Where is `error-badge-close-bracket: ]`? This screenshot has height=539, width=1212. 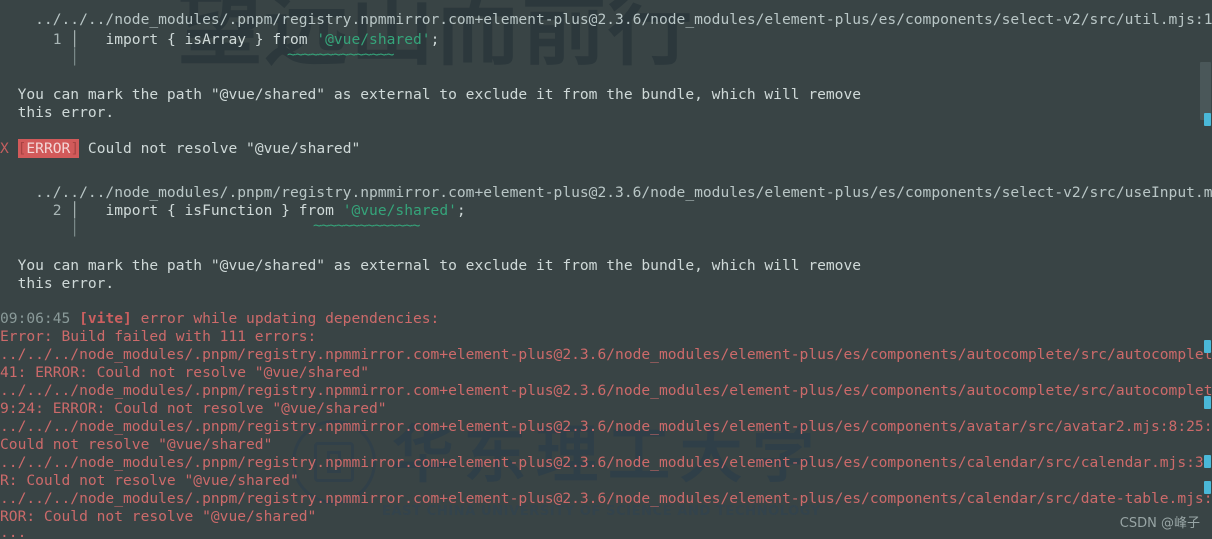
error-badge-close-bracket: ] is located at coordinates (75, 148).